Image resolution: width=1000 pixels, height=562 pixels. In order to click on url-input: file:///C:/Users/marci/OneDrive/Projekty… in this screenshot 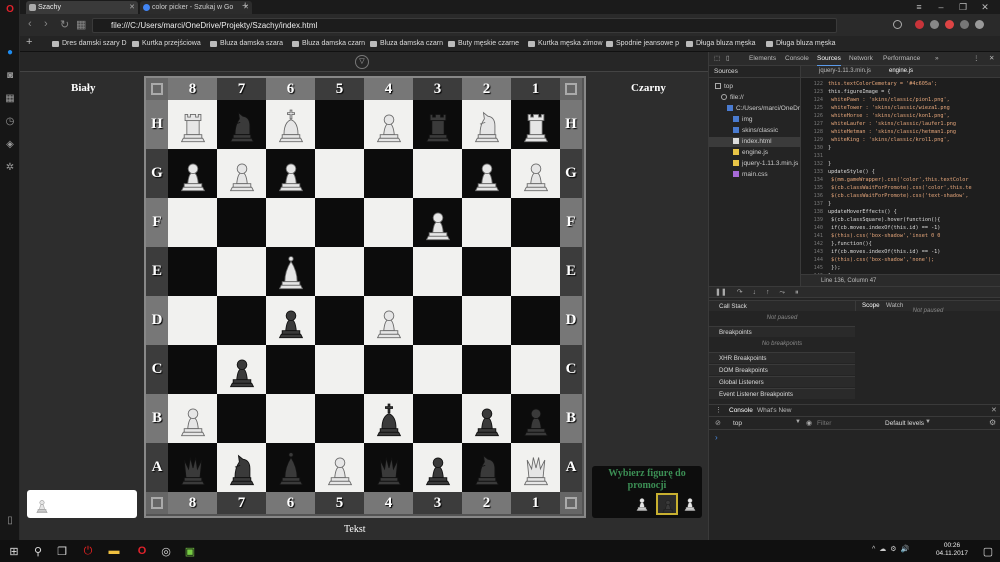, I will do `click(464, 25)`.